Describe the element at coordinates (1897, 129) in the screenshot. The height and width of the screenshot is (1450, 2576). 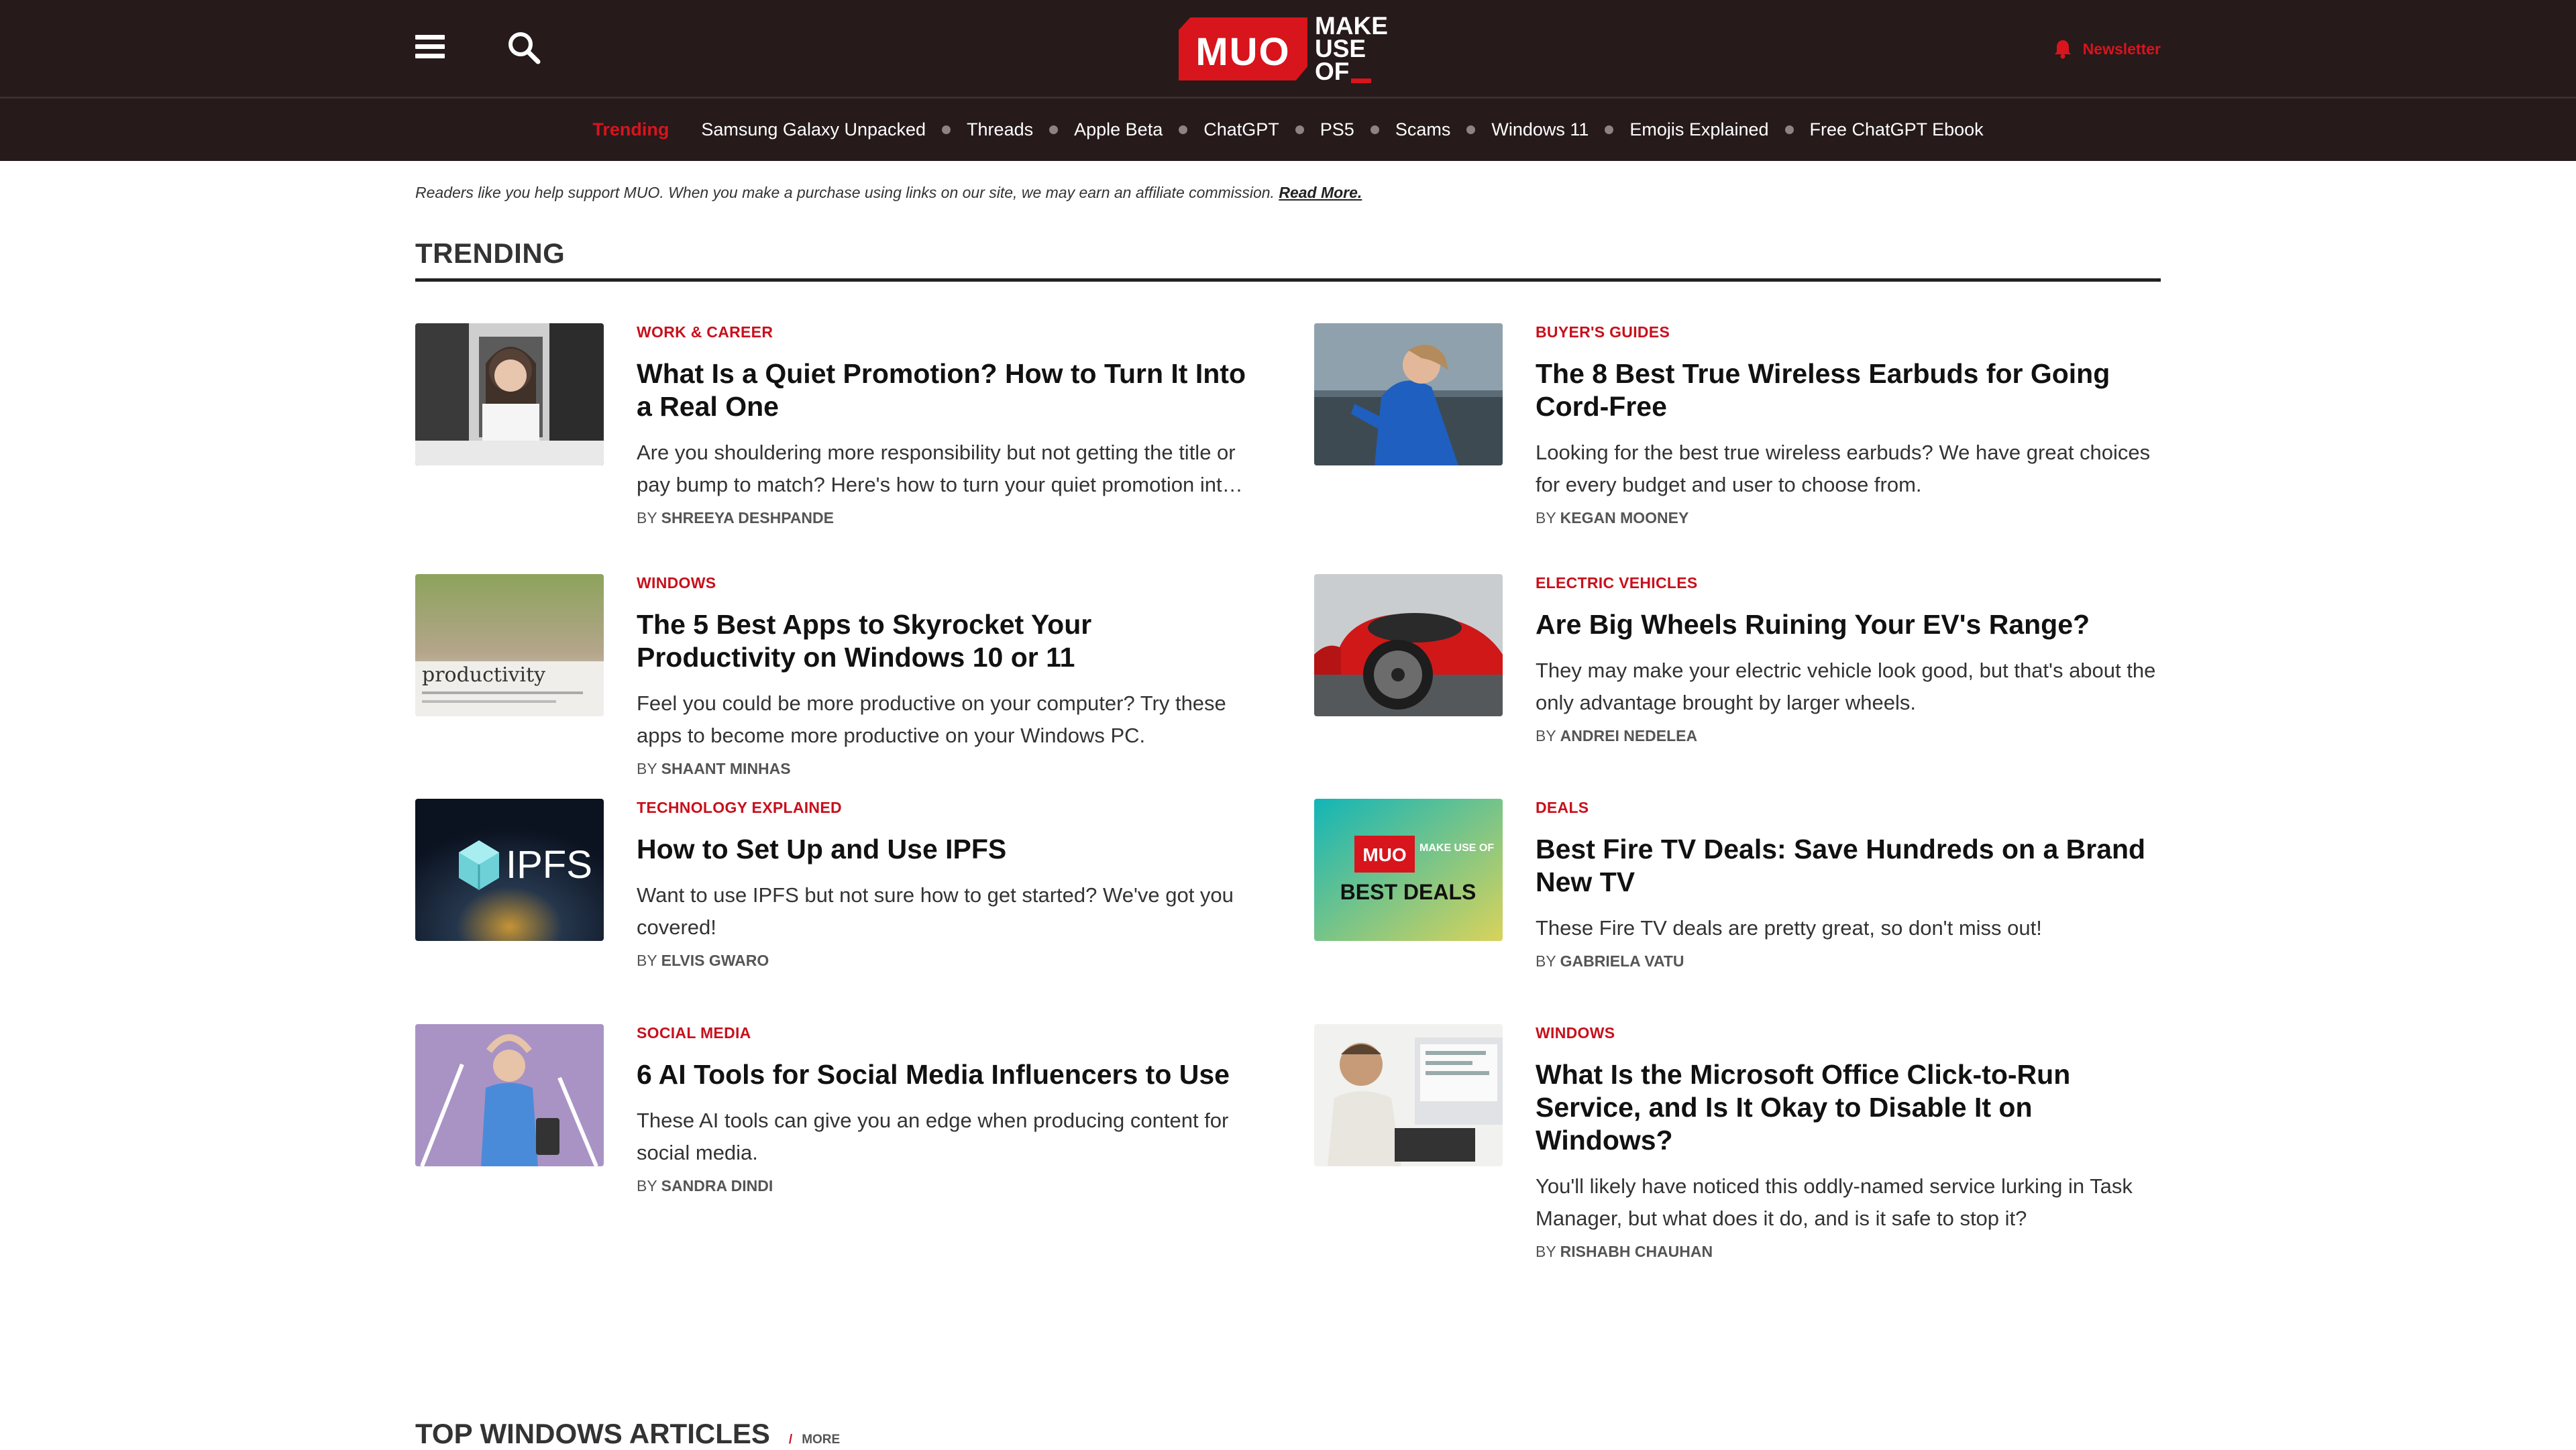
I see `trending-link: Free ChatGPT Ebook` at that location.